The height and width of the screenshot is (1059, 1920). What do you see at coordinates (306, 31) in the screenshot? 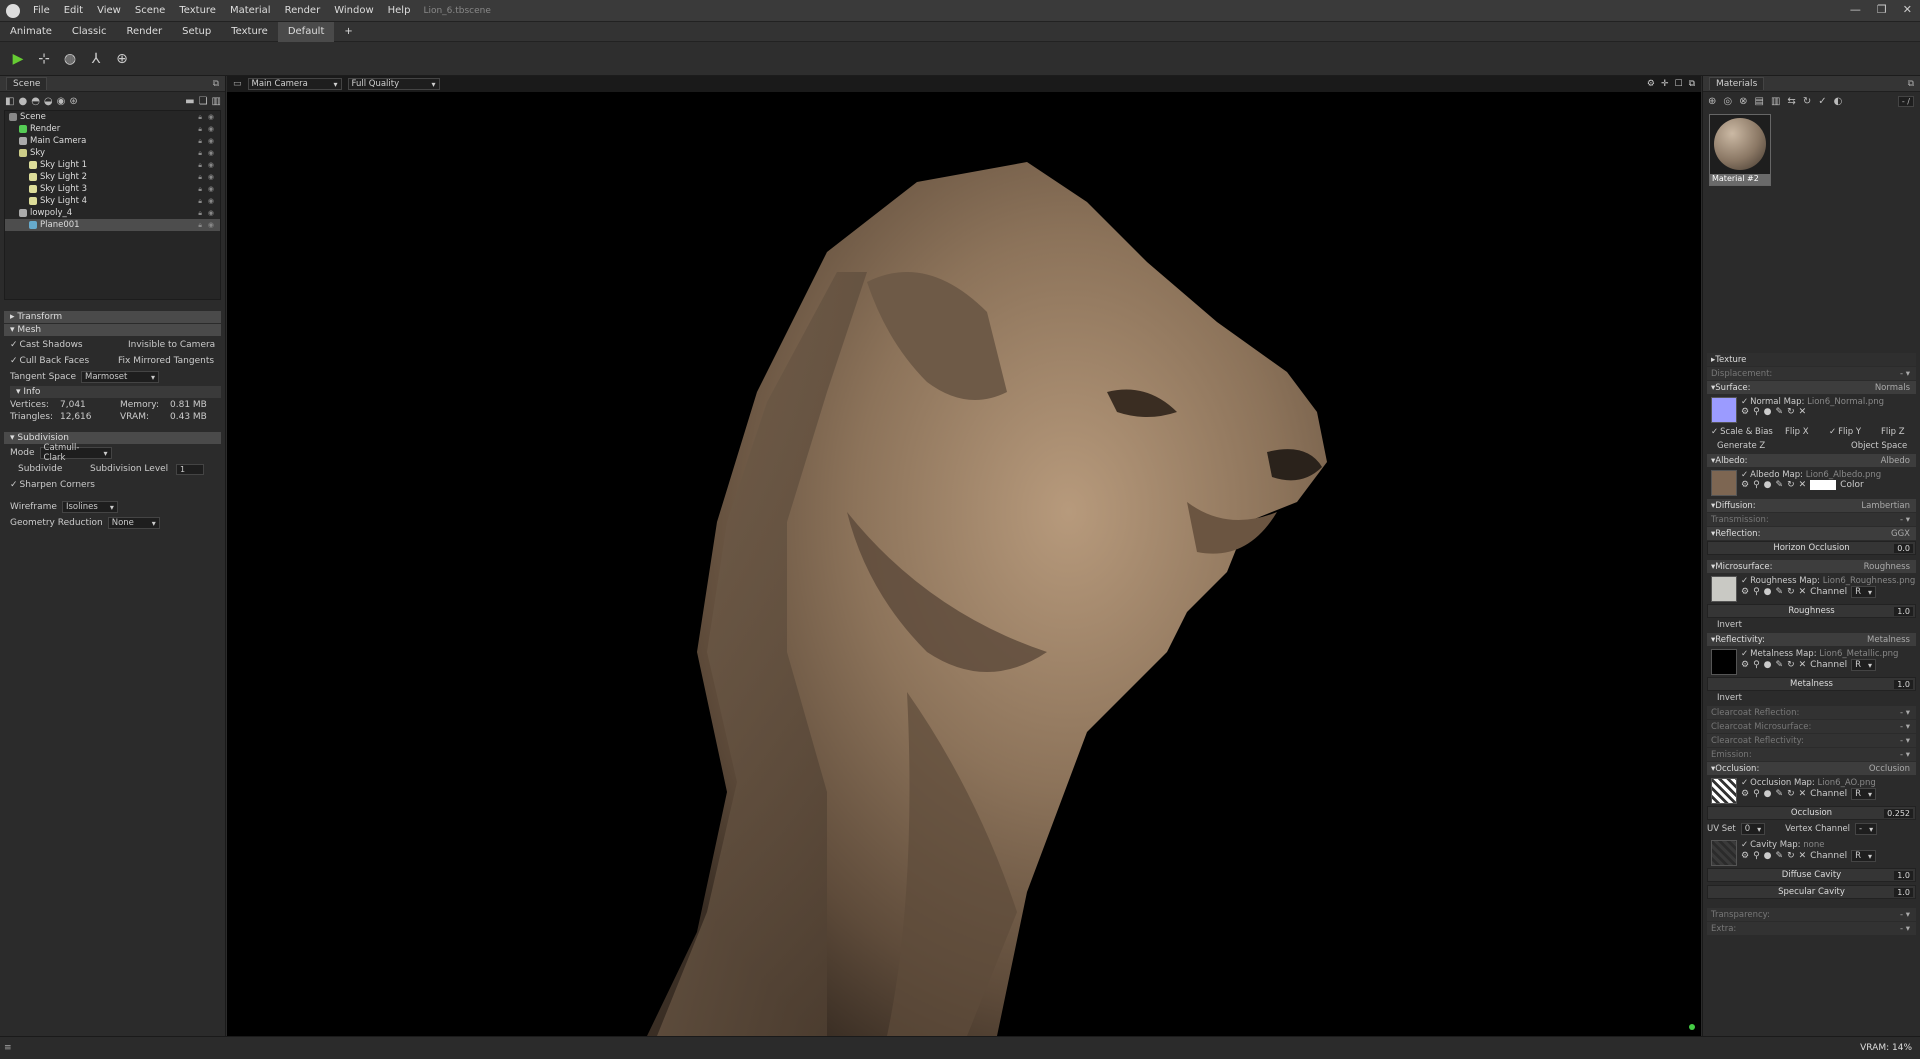
I see `tab-default: Default` at bounding box center [306, 31].